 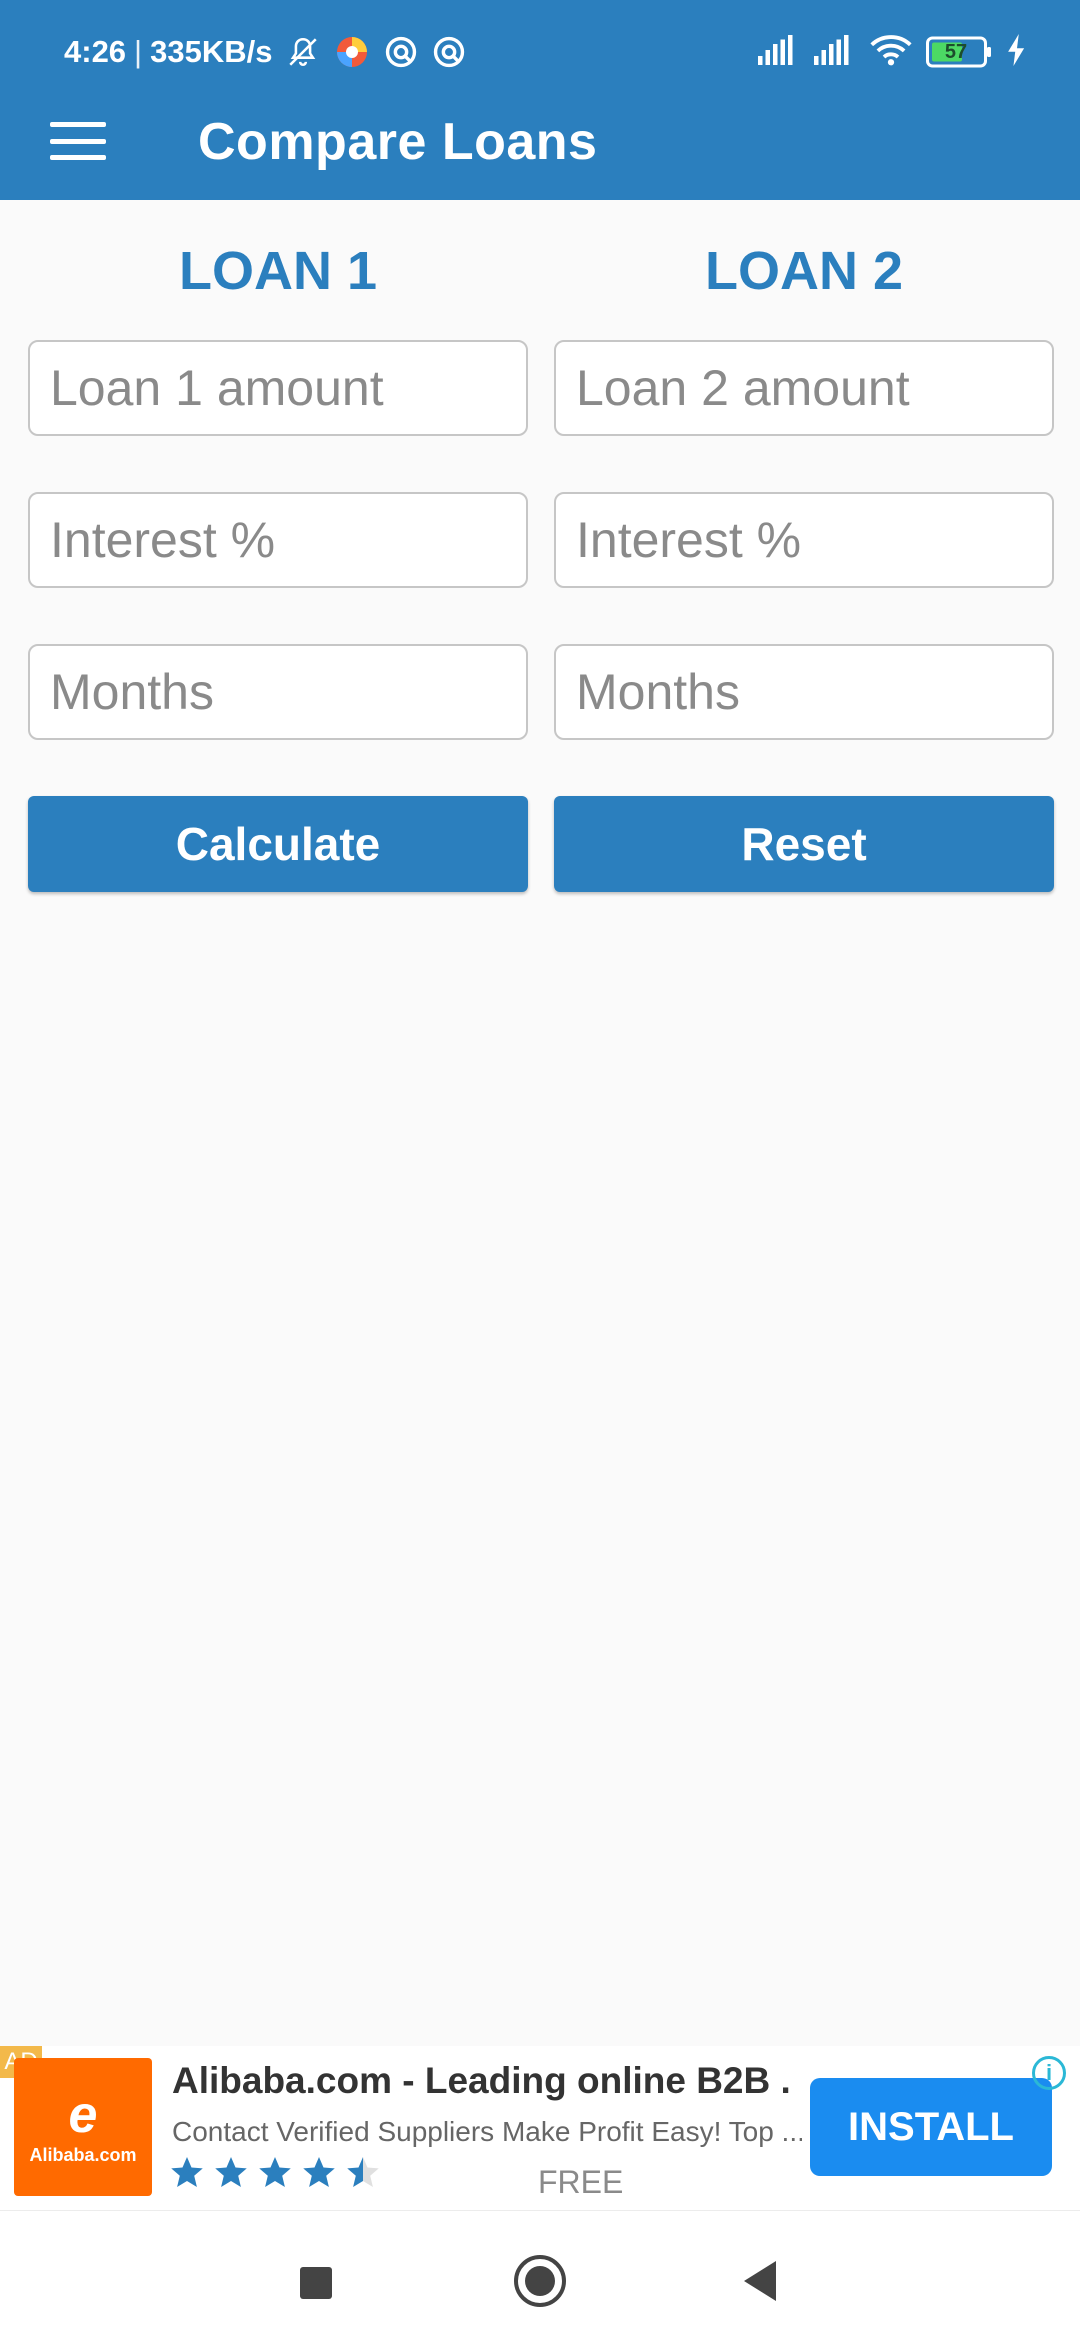 What do you see at coordinates (83, 2114) in the screenshot?
I see `ad-logo-mark: e` at bounding box center [83, 2114].